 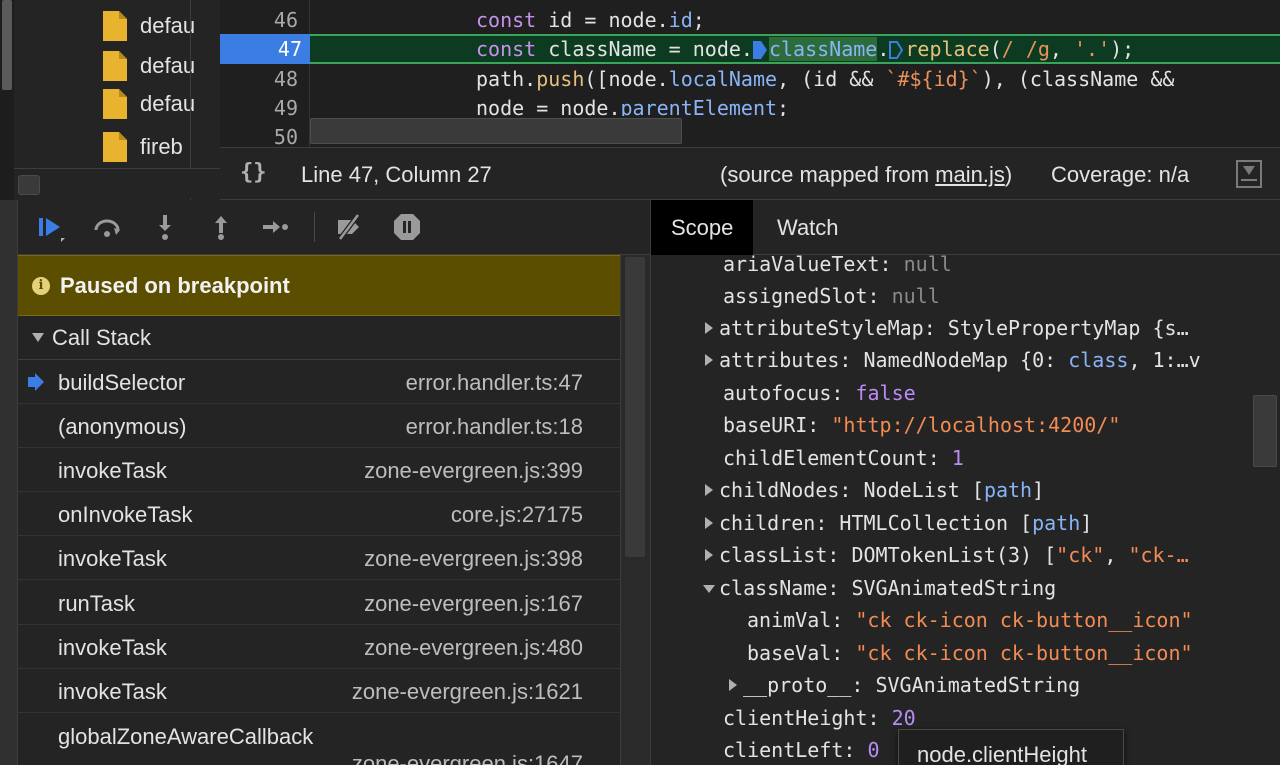 What do you see at coordinates (779, 360) in the screenshot?
I see `property-key: attributes` at bounding box center [779, 360].